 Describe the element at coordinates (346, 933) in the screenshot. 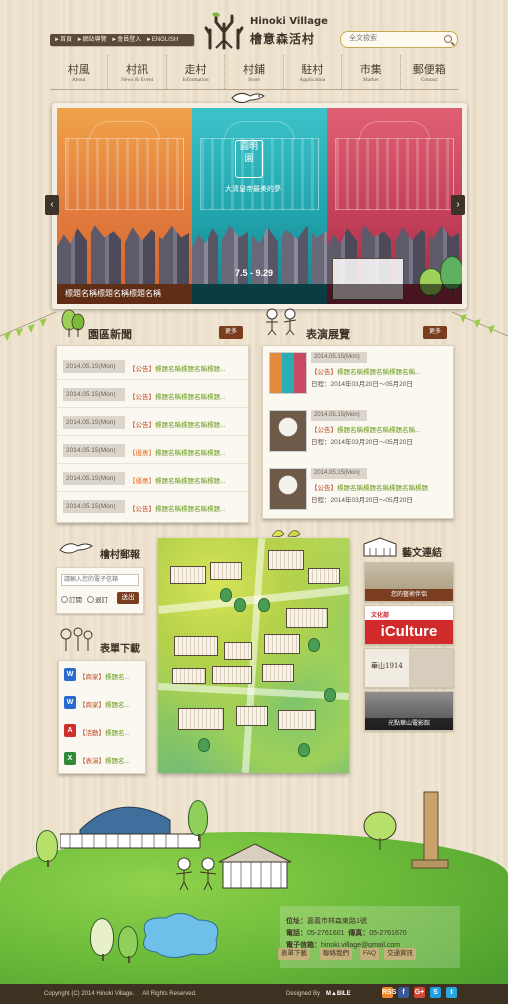

I see `phone-line: 電話：05-2761601 傳真：05-2761670` at that location.